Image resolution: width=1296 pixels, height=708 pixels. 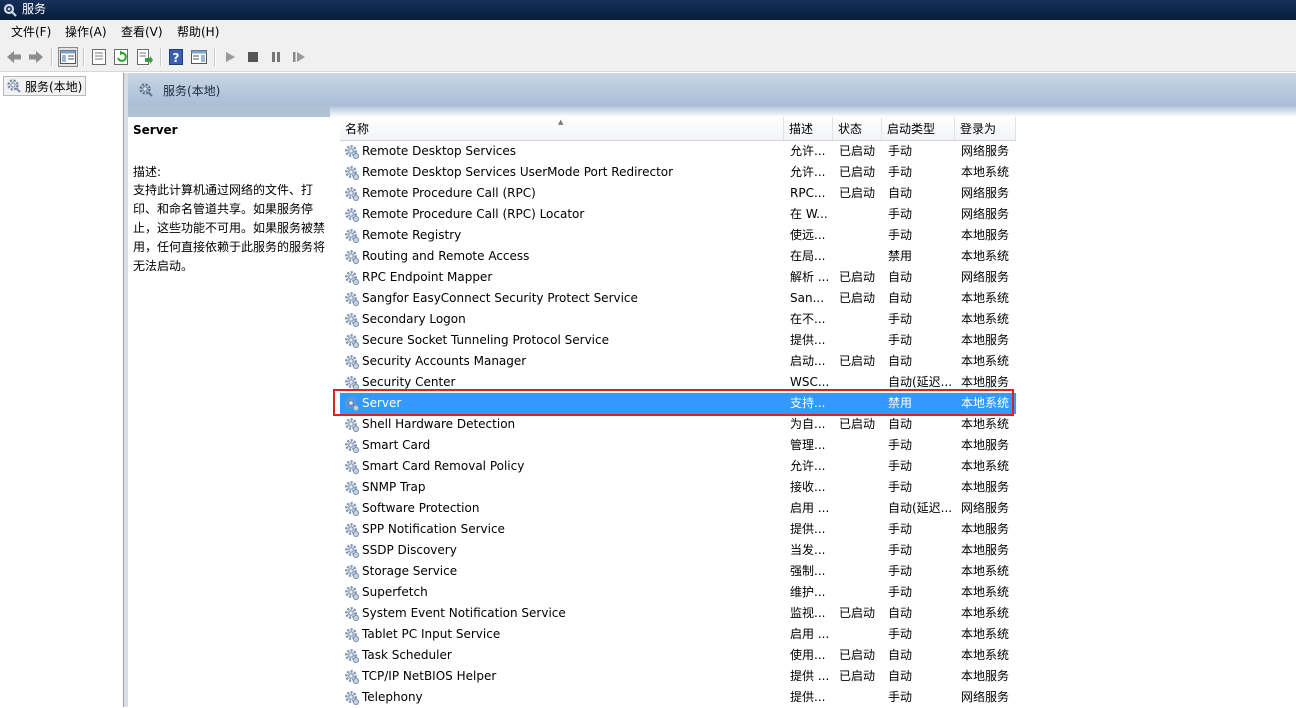 What do you see at coordinates (14, 57) in the screenshot?
I see `back-button` at bounding box center [14, 57].